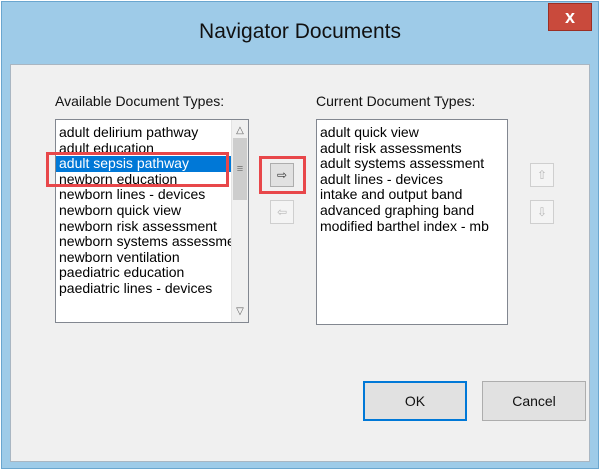  Describe the element at coordinates (412, 180) in the screenshot. I see `current-list-item: adult lines - devices` at that location.